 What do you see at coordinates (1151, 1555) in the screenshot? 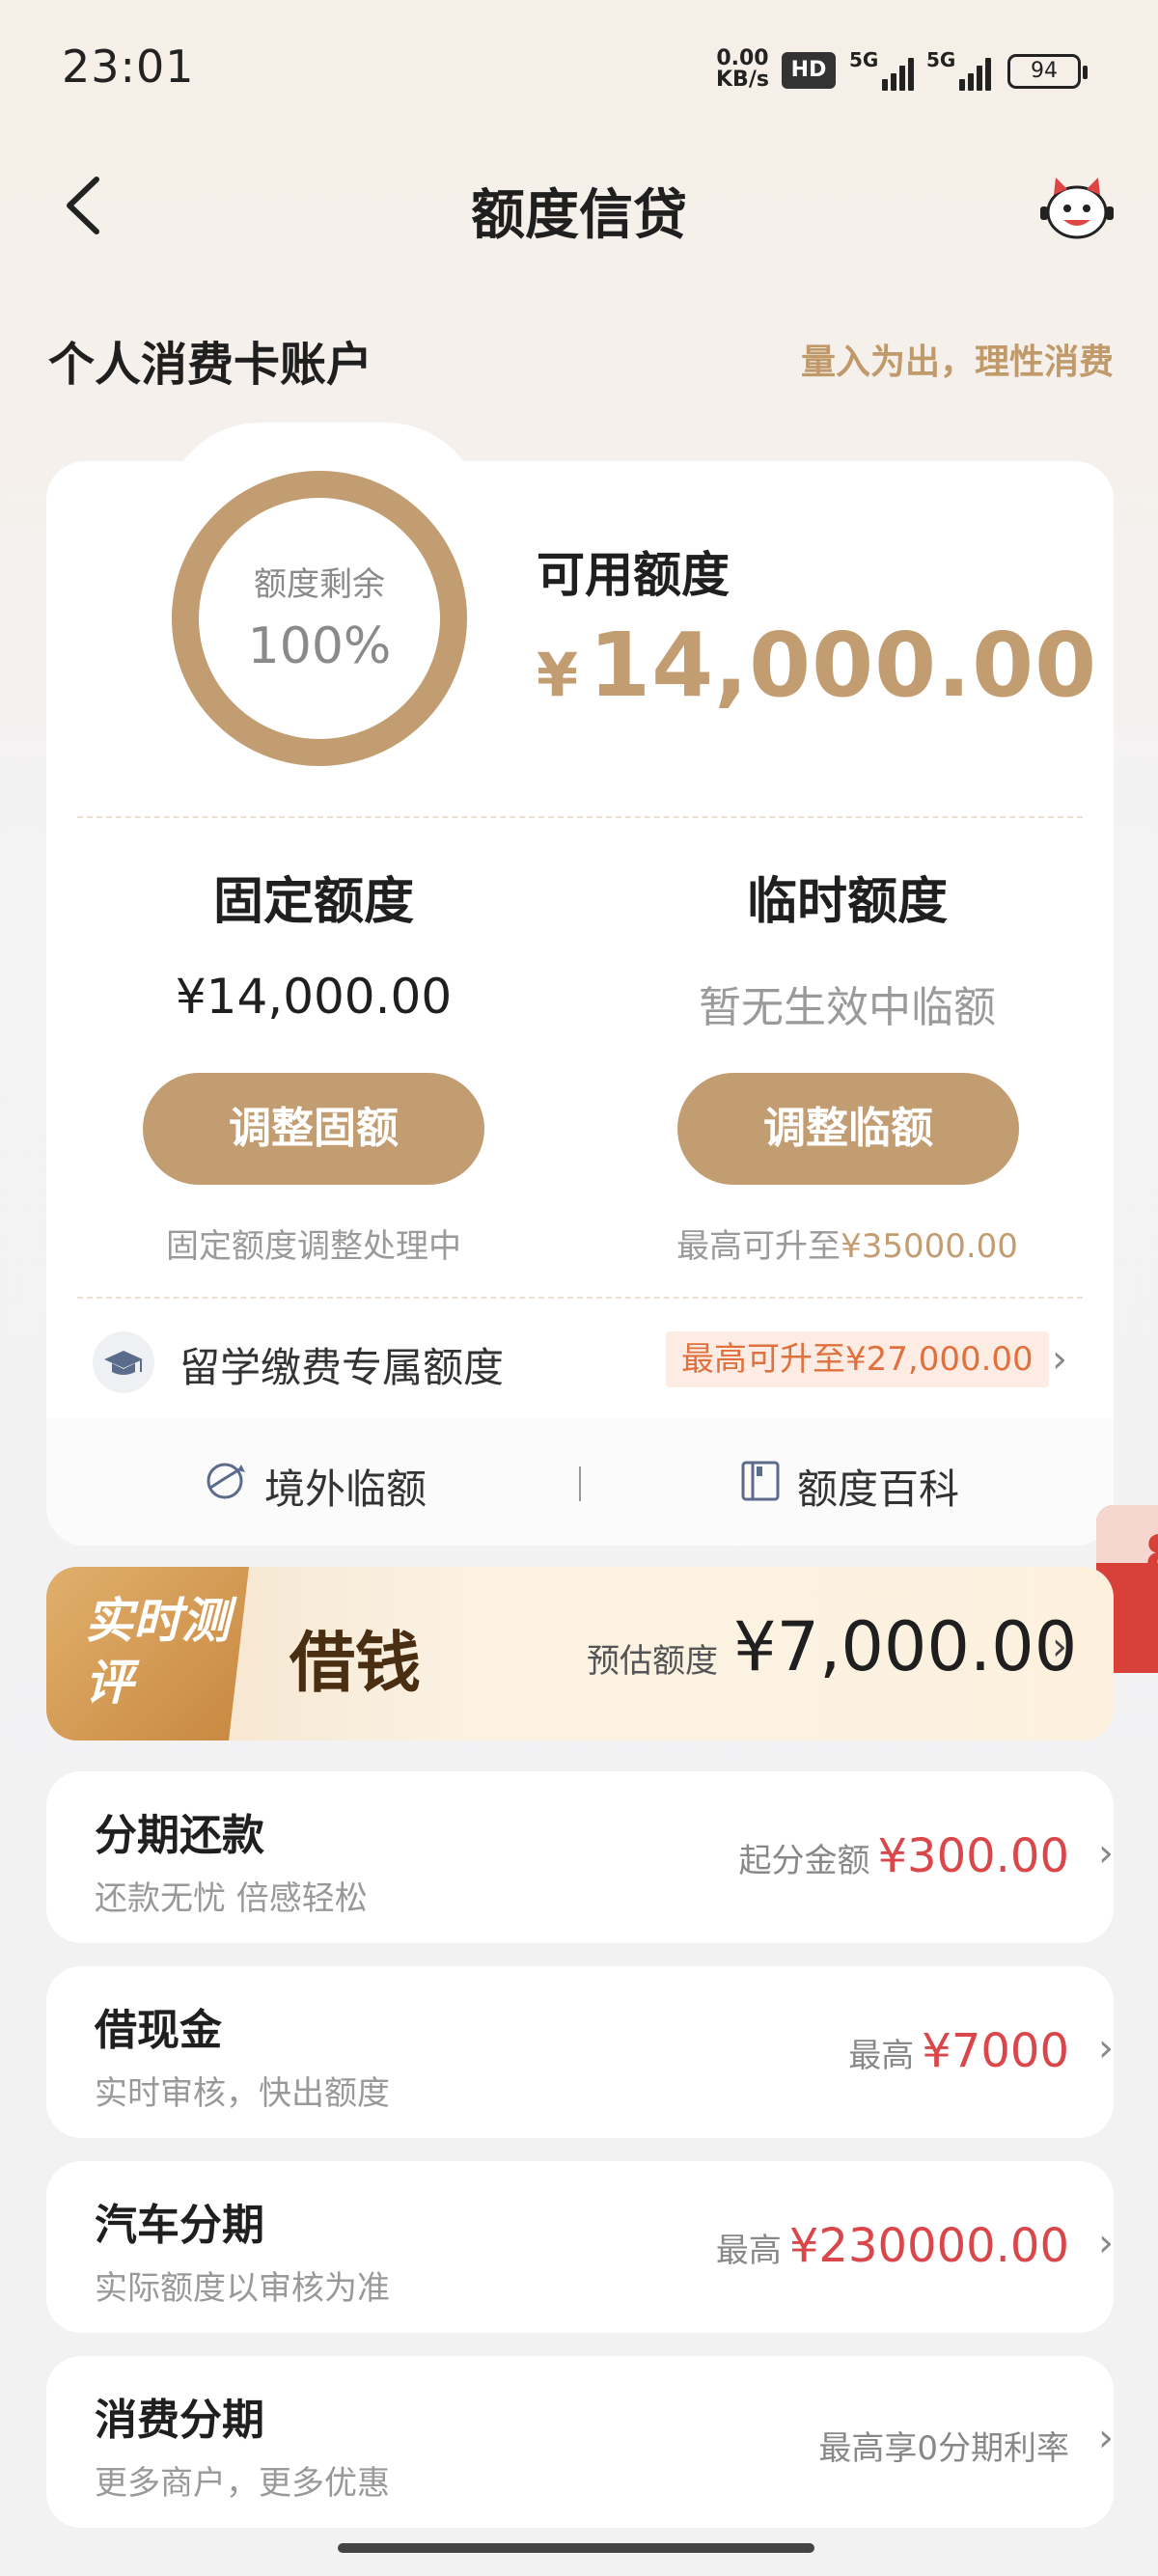
I see `promo-text: 8` at bounding box center [1151, 1555].